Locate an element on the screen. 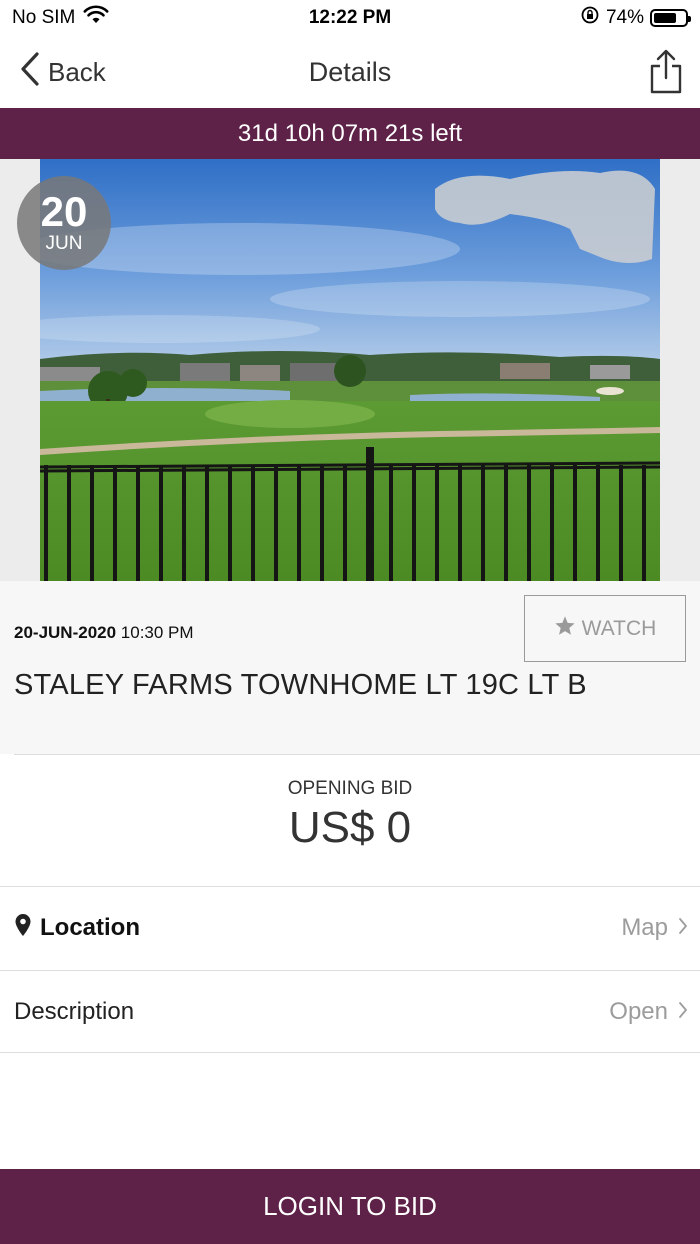 The height and width of the screenshot is (1244, 700). carrier-label: No SIM is located at coordinates (44, 17).